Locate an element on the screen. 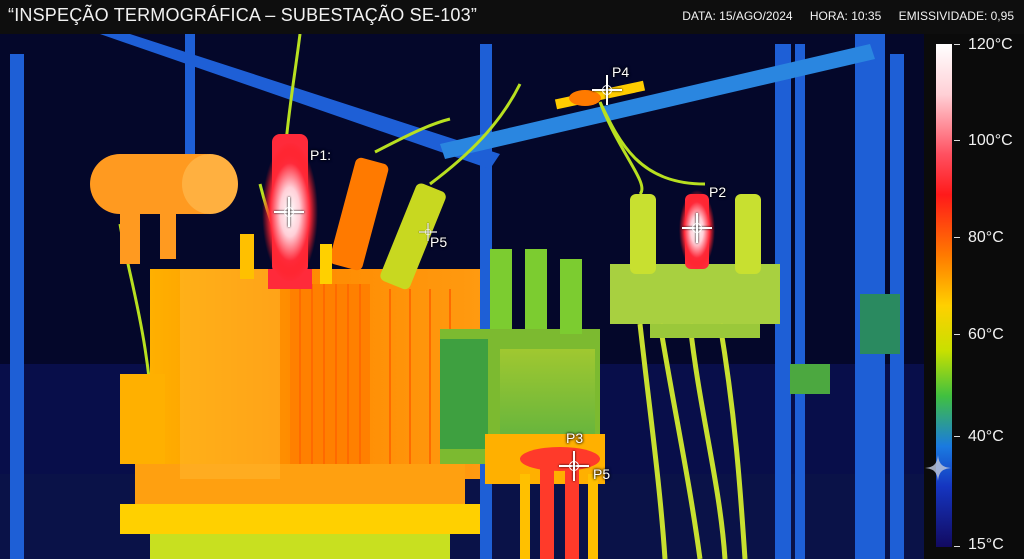  scale-label-60: 60°C is located at coordinates (986, 334).